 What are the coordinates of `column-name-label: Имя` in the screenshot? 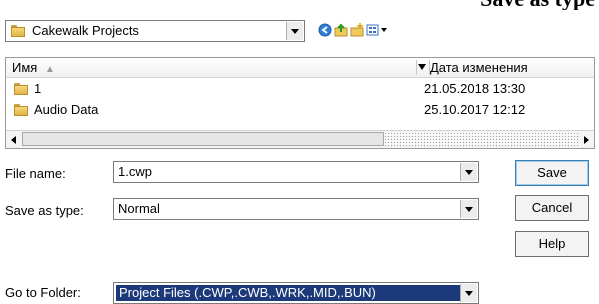 It's located at (25, 67).